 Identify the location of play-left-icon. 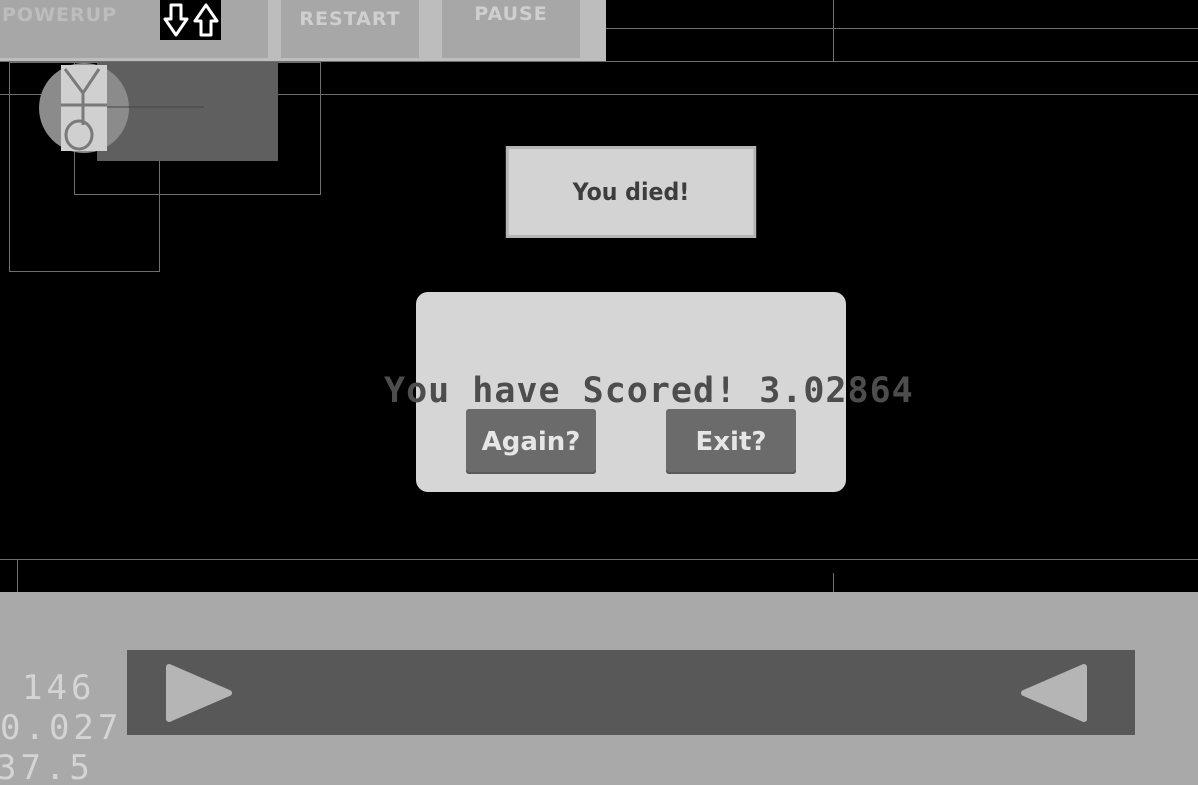
(1054, 693).